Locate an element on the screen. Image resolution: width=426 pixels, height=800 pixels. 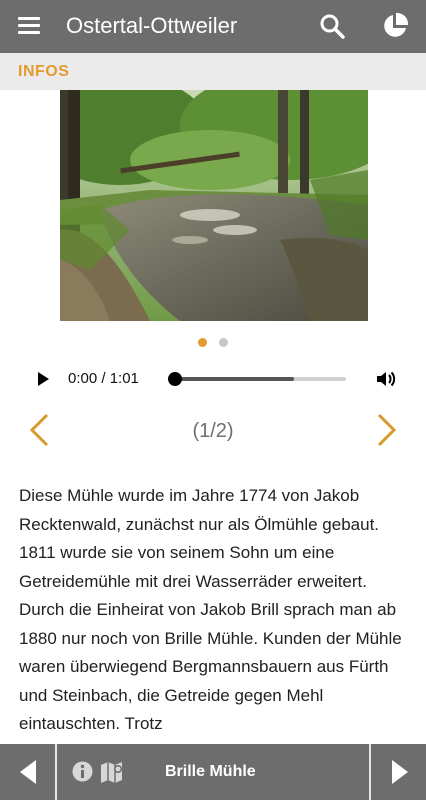
volume-button is located at coordinates (386, 381).